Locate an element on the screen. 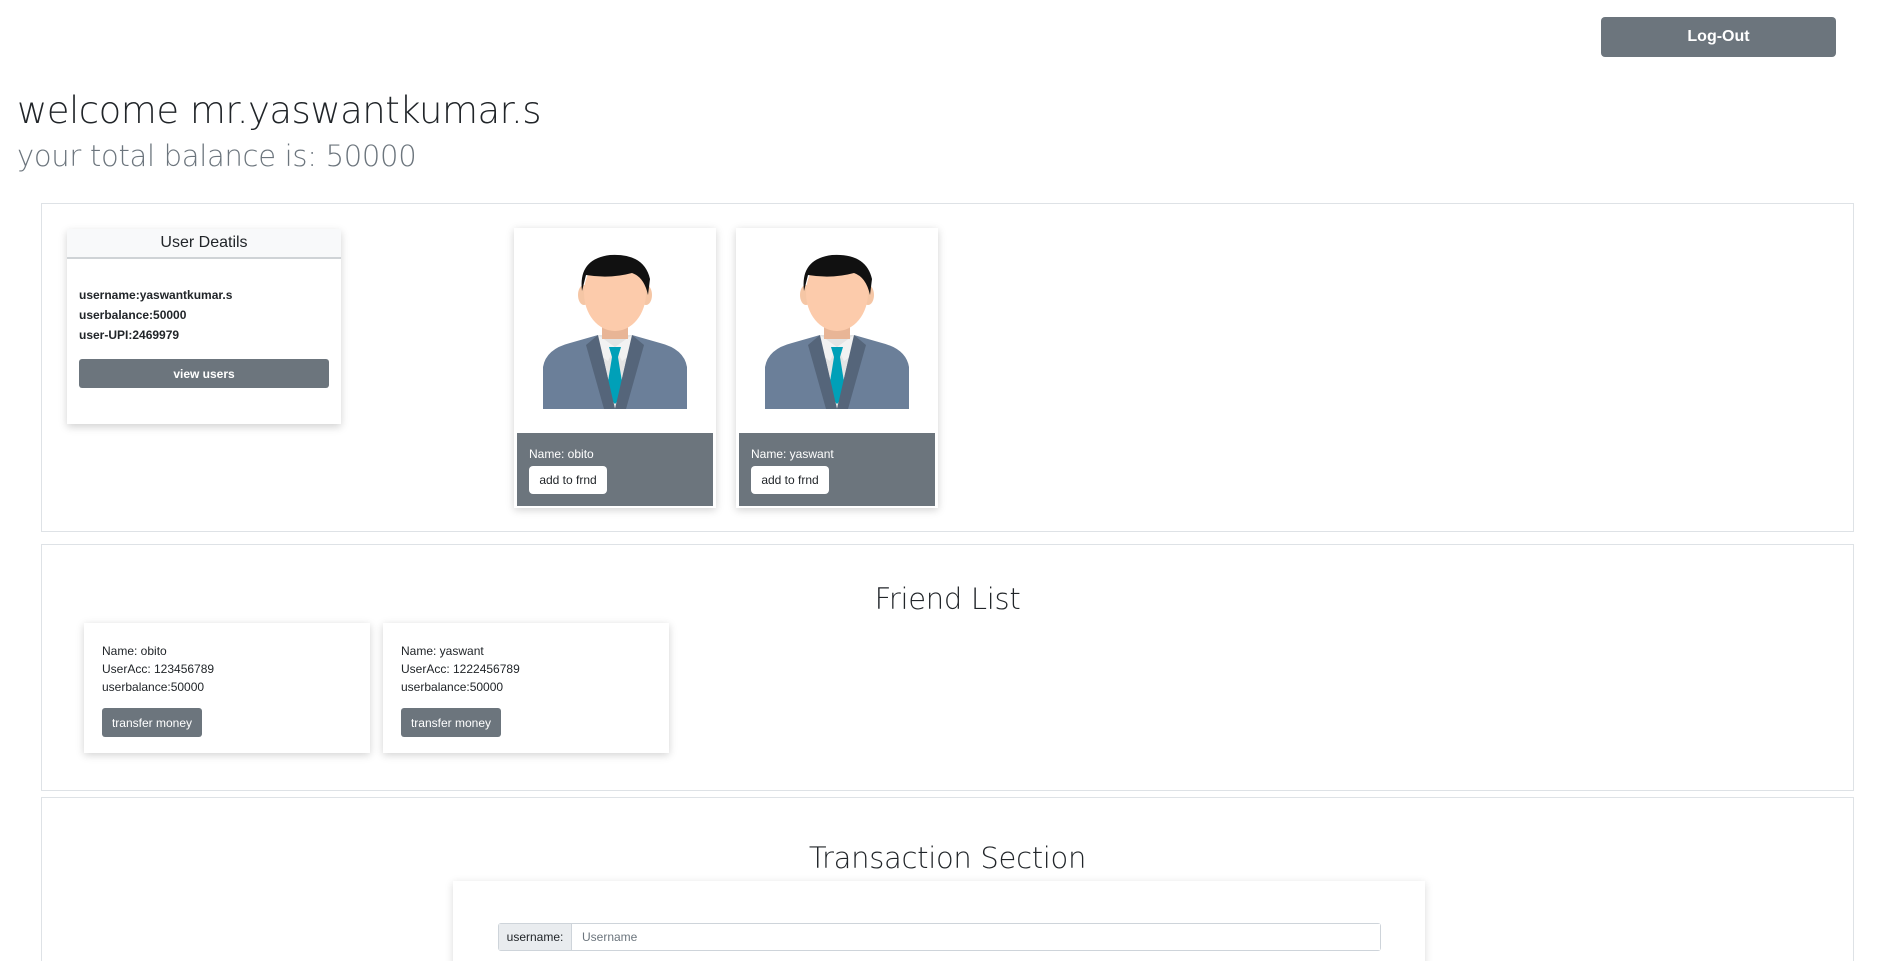 Image resolution: width=1902 pixels, height=961 pixels. transaction-title: Transaction Section is located at coordinates (947, 858).